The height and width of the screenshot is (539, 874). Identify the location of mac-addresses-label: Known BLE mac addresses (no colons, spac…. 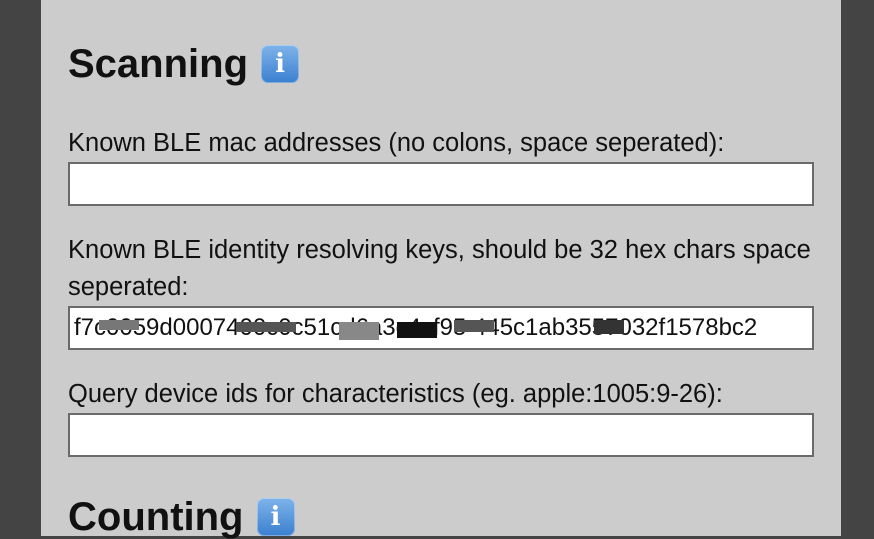
(396, 143).